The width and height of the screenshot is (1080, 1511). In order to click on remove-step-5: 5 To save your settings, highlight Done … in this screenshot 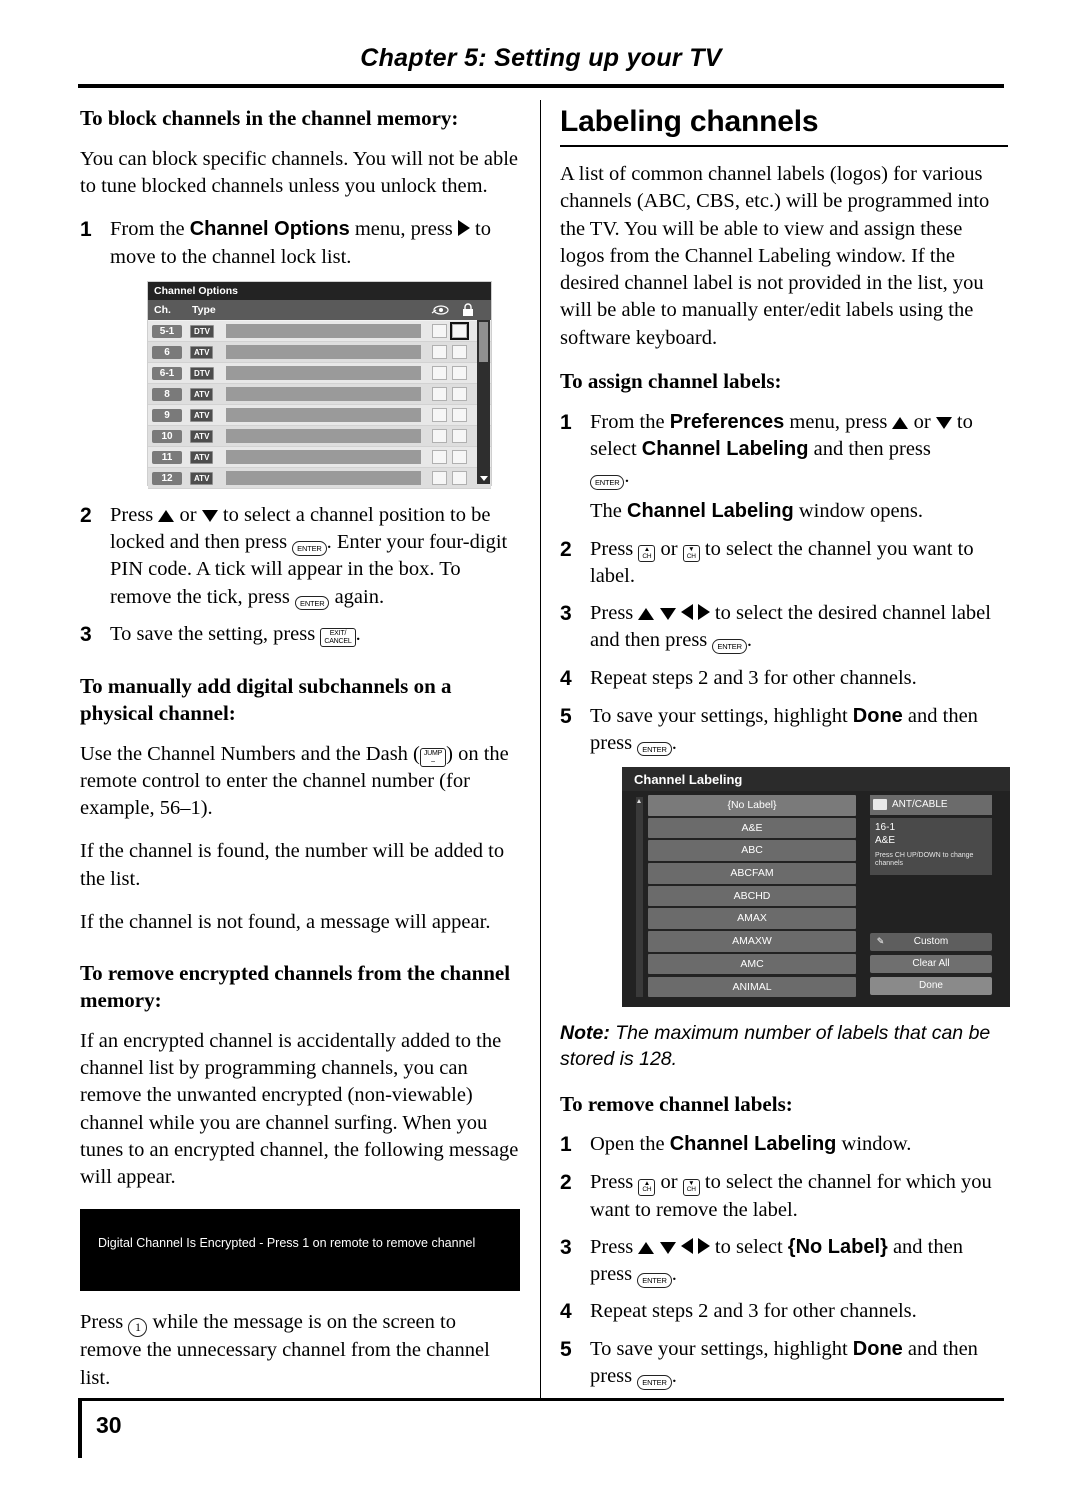, I will do `click(784, 1363)`.